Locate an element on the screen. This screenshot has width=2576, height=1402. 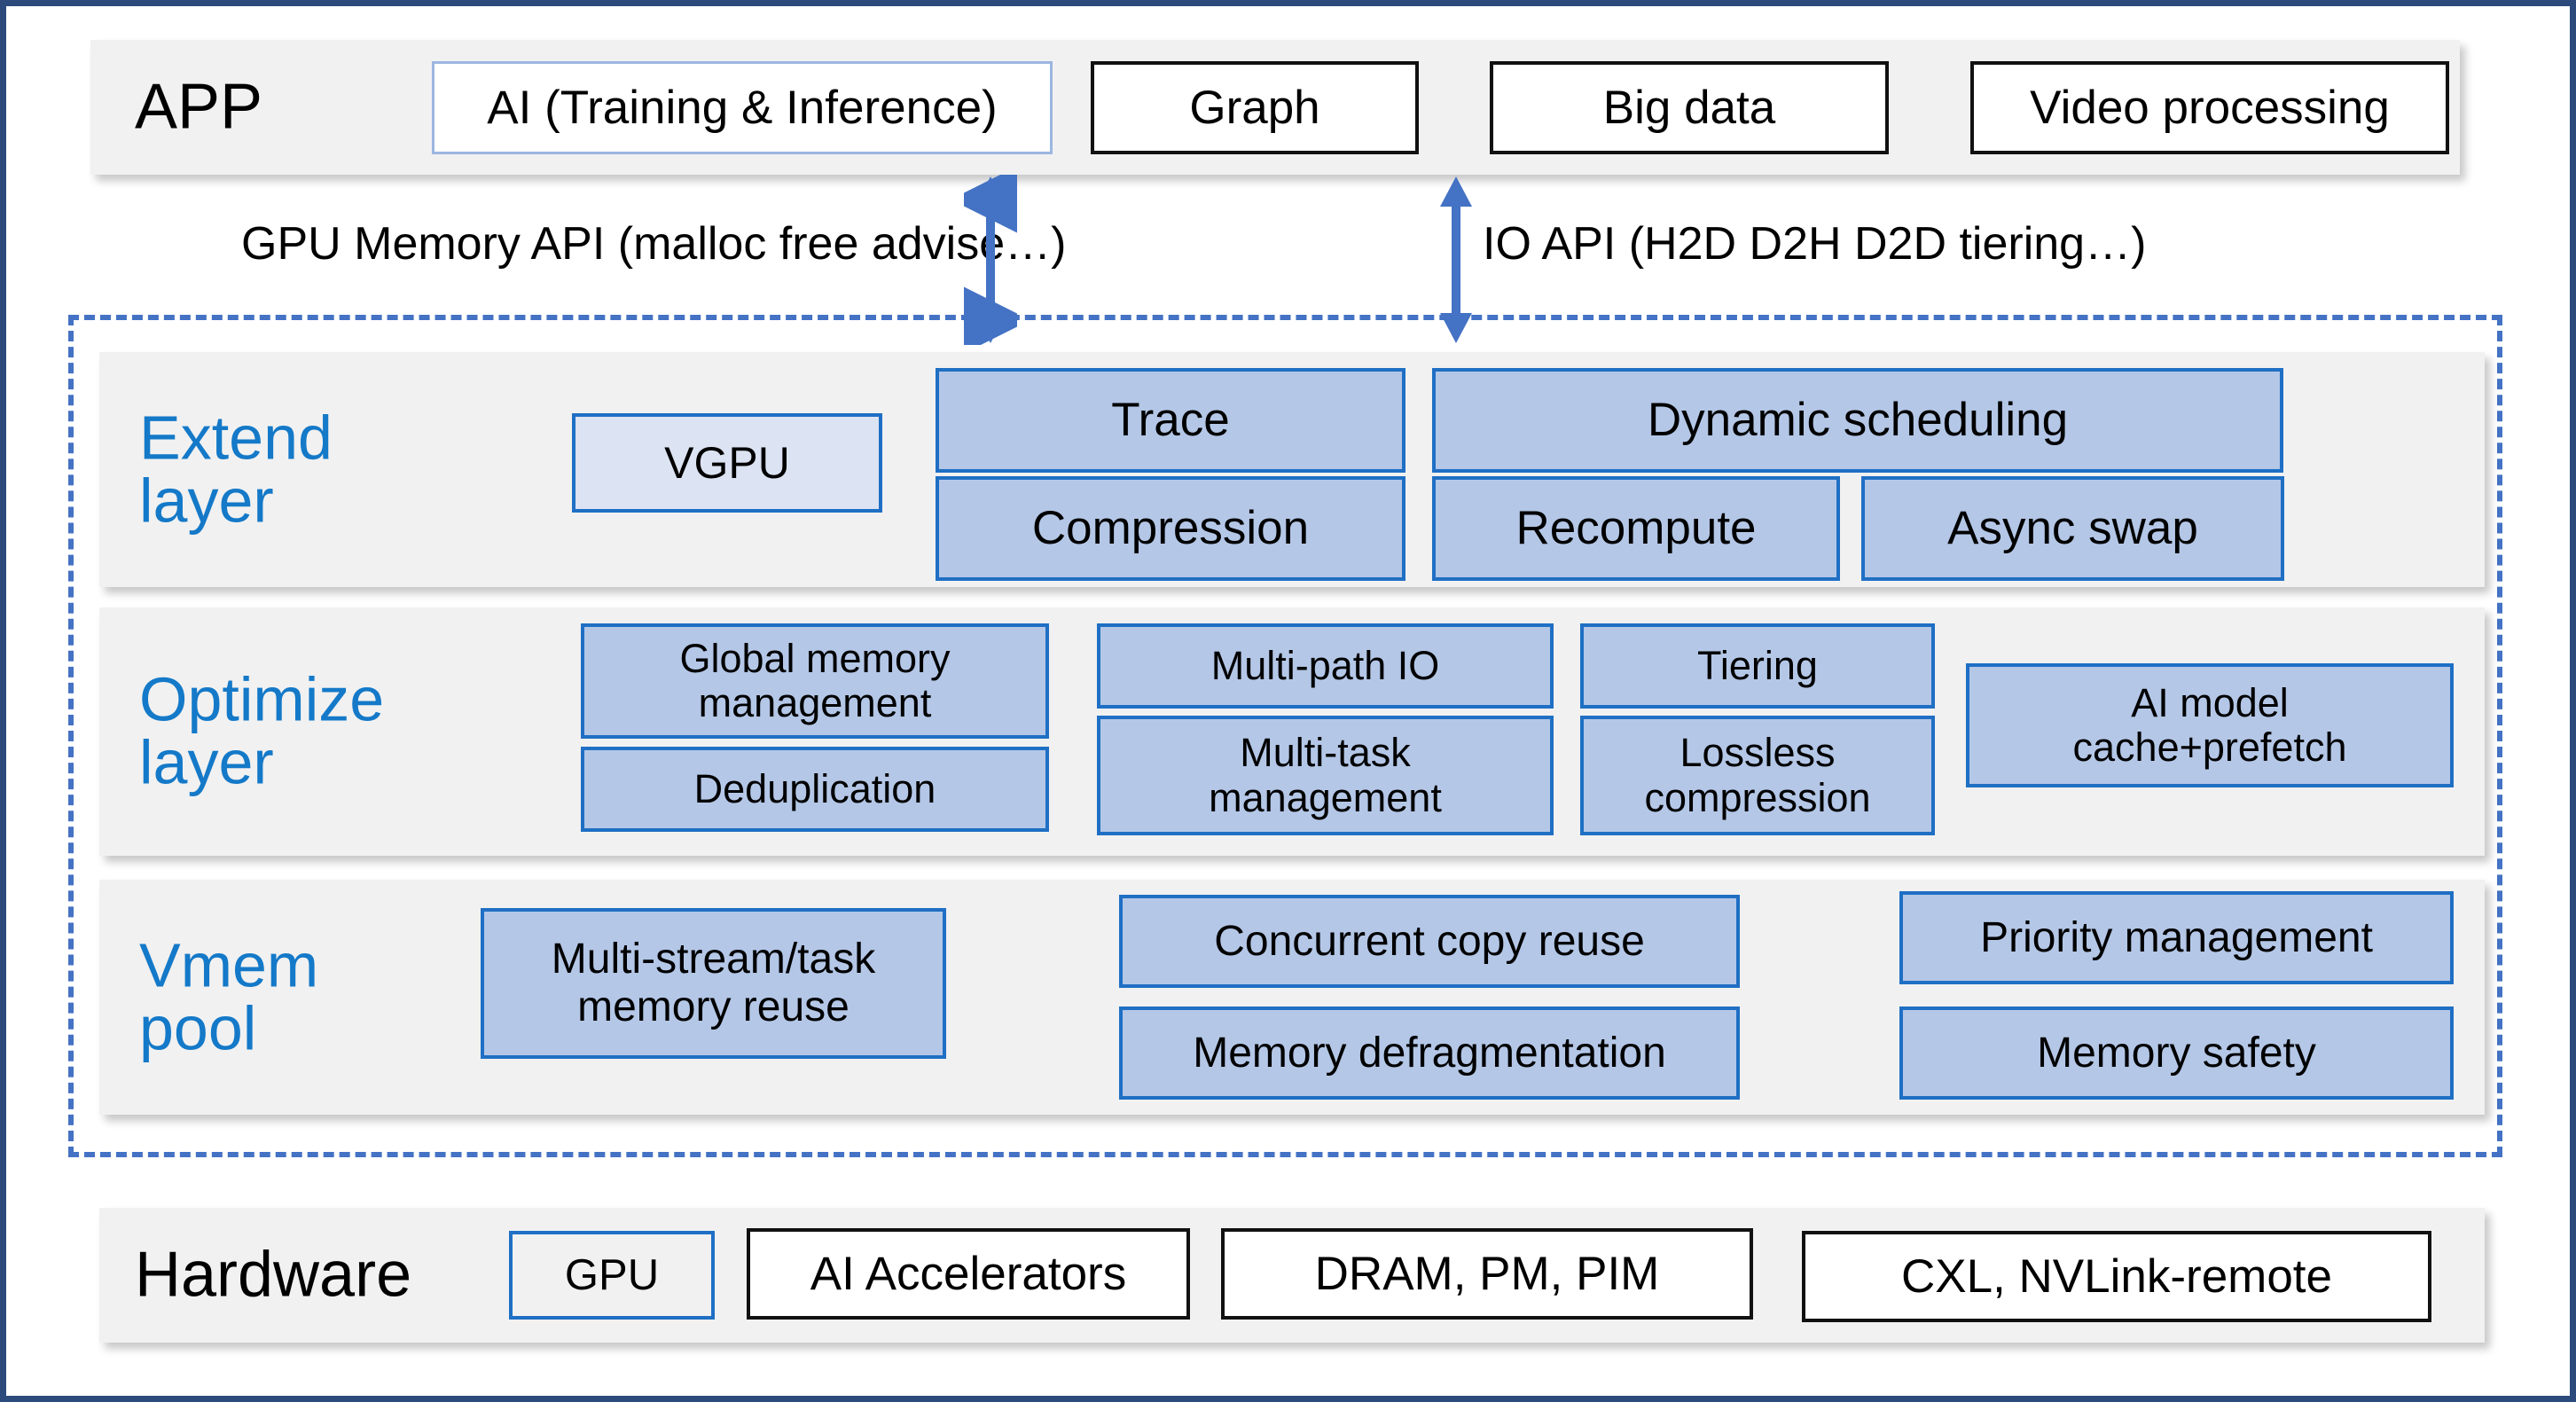
optimize-item-deduplication: Deduplication is located at coordinates (815, 789).